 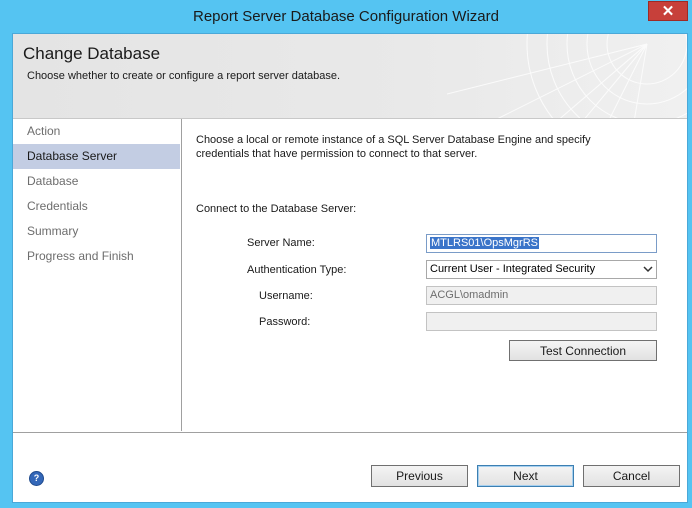 I want to click on server-name-input: MTLRS01\OpsMgrRS, so click(x=541, y=243).